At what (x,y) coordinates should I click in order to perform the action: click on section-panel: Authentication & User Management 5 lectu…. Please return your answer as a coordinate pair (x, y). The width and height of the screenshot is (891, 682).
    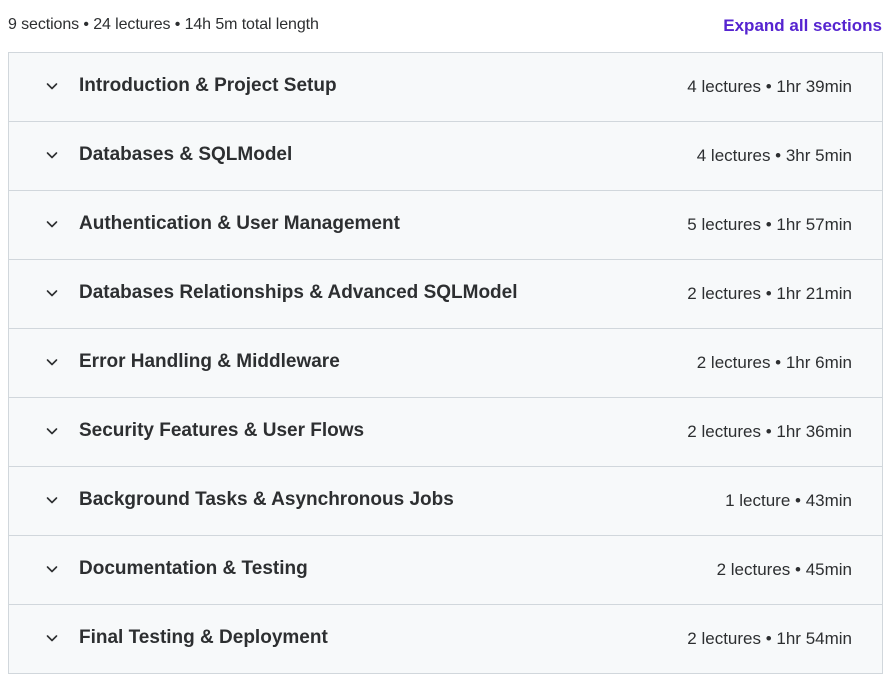
    Looking at the image, I should click on (445, 225).